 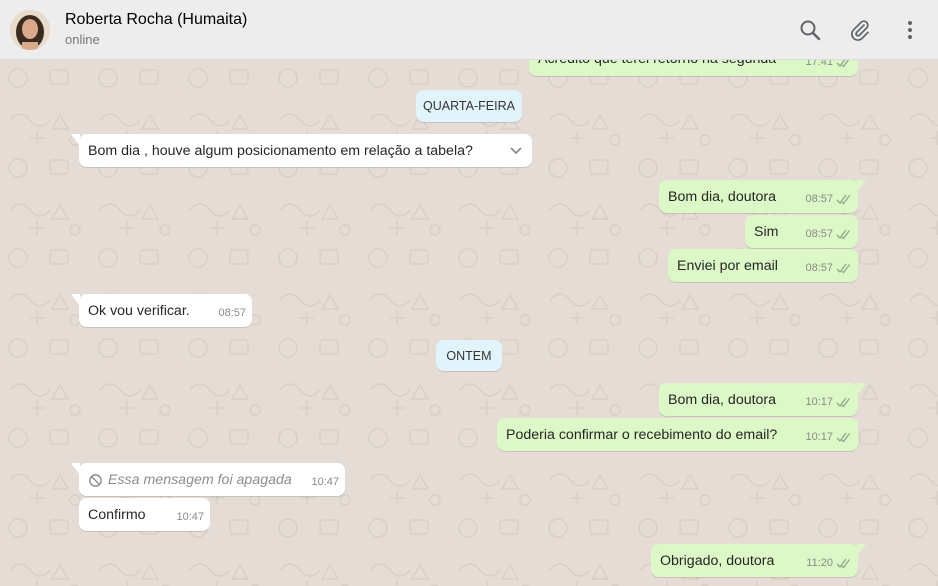 What do you see at coordinates (801, 231) in the screenshot?
I see `message-outgoing: Sim 08:57` at bounding box center [801, 231].